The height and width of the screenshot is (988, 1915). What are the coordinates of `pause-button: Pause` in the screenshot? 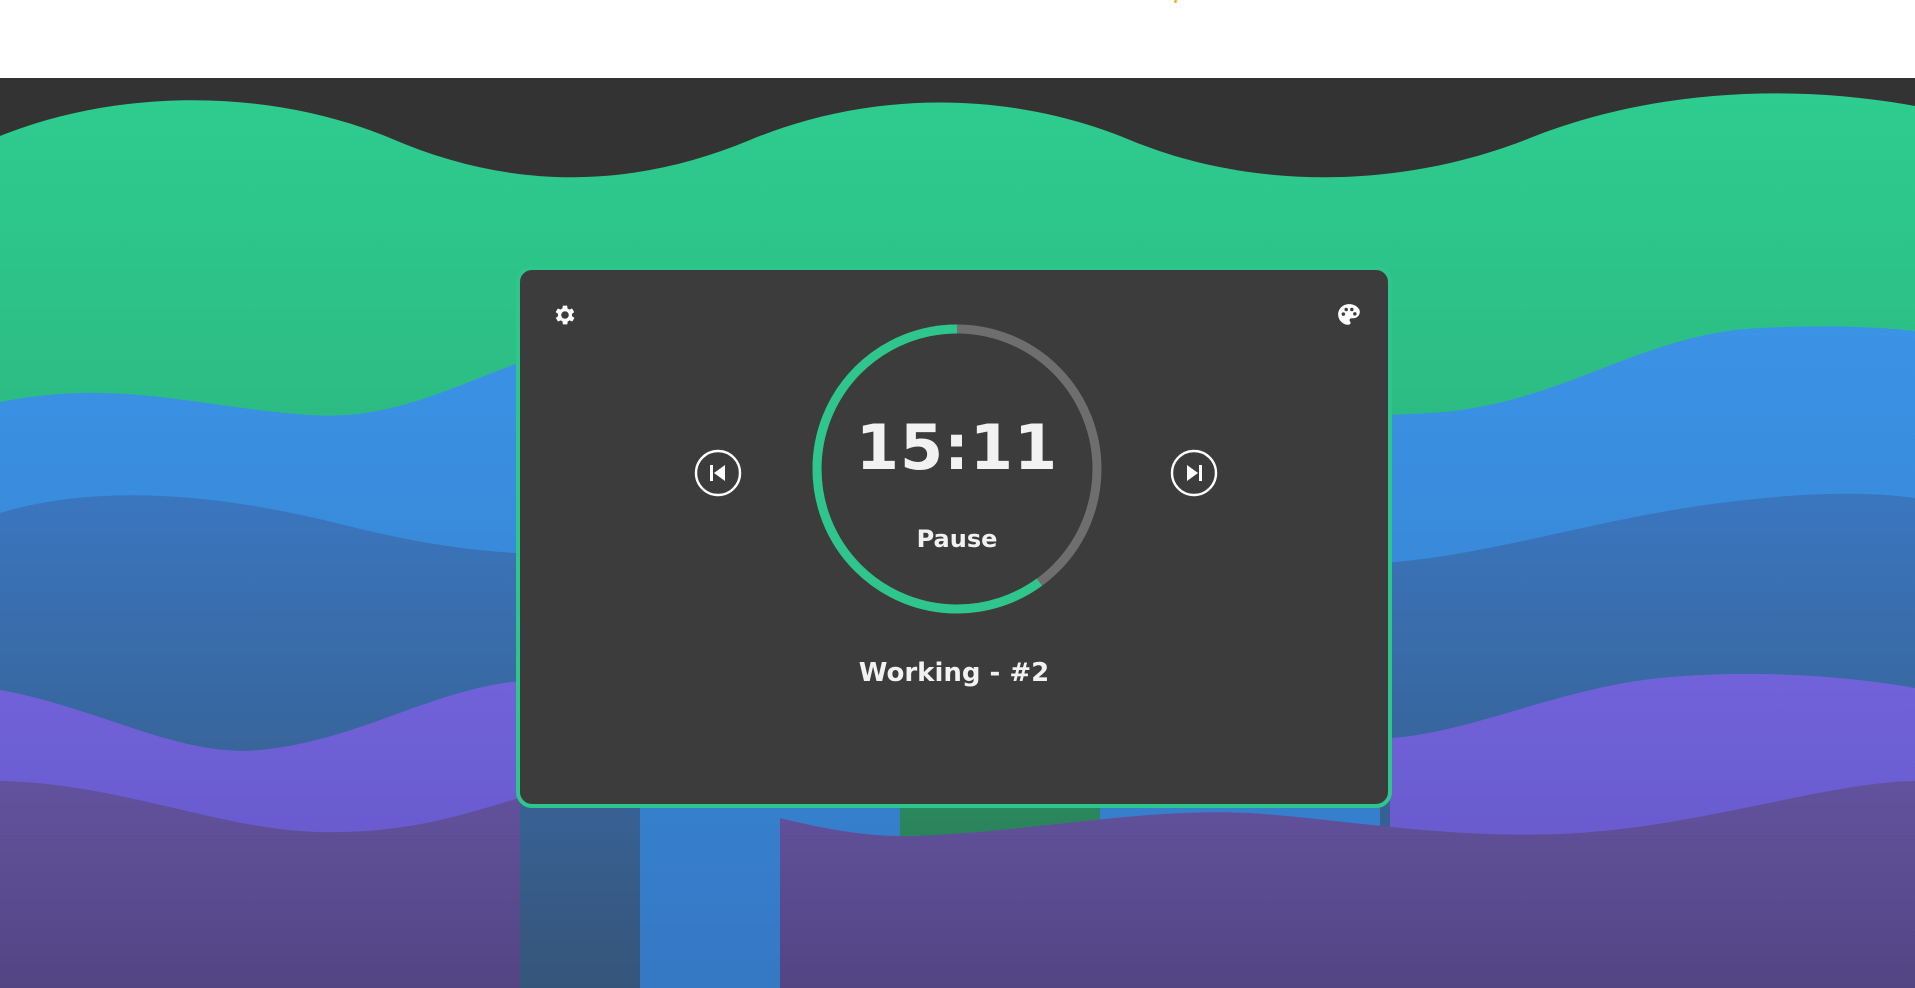 It's located at (957, 539).